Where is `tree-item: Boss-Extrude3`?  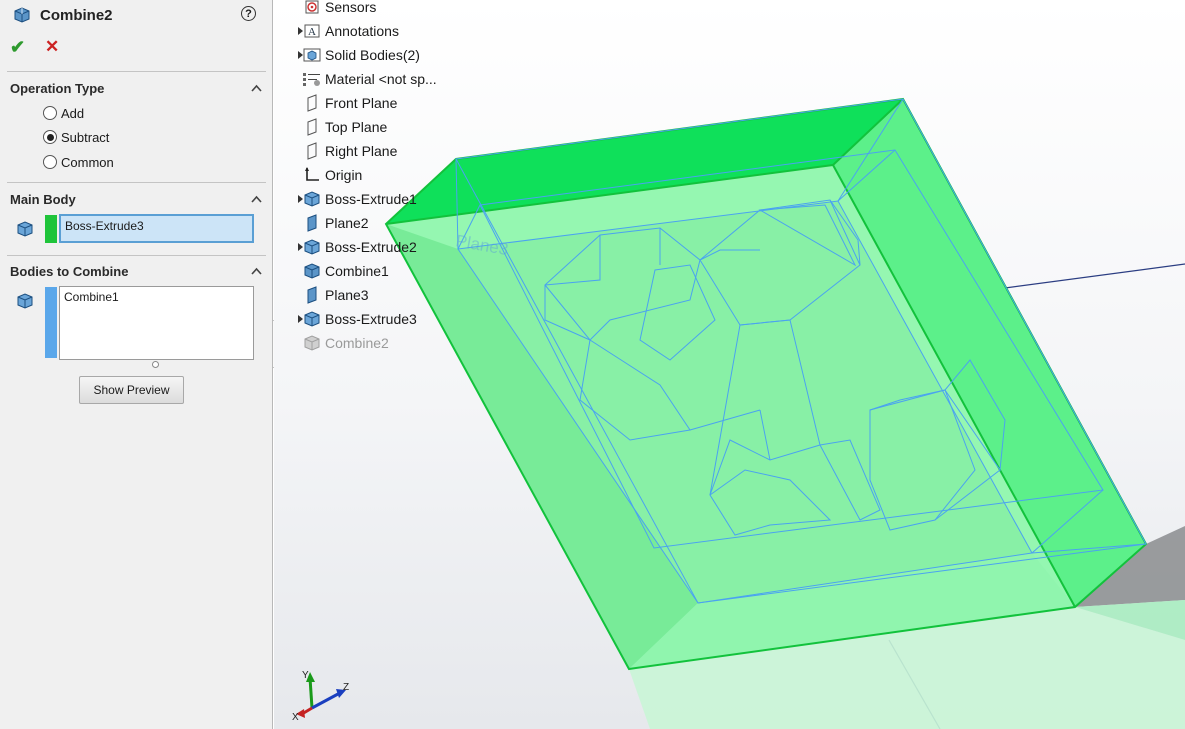 tree-item: Boss-Extrude3 is located at coordinates (357, 319).